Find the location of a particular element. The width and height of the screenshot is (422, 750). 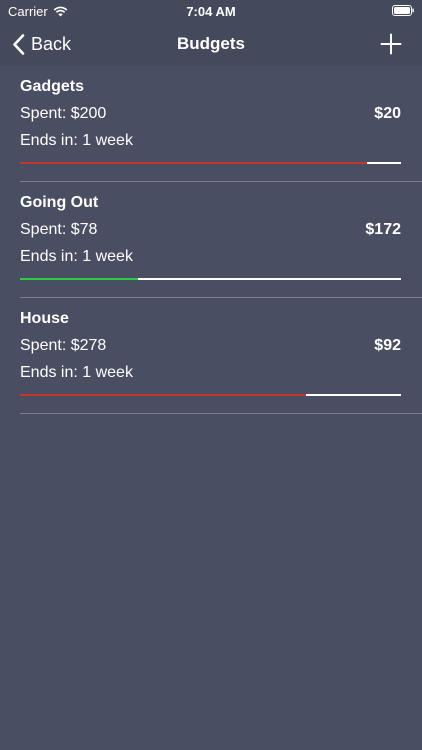

status-time: 7:04 AM is located at coordinates (211, 11).